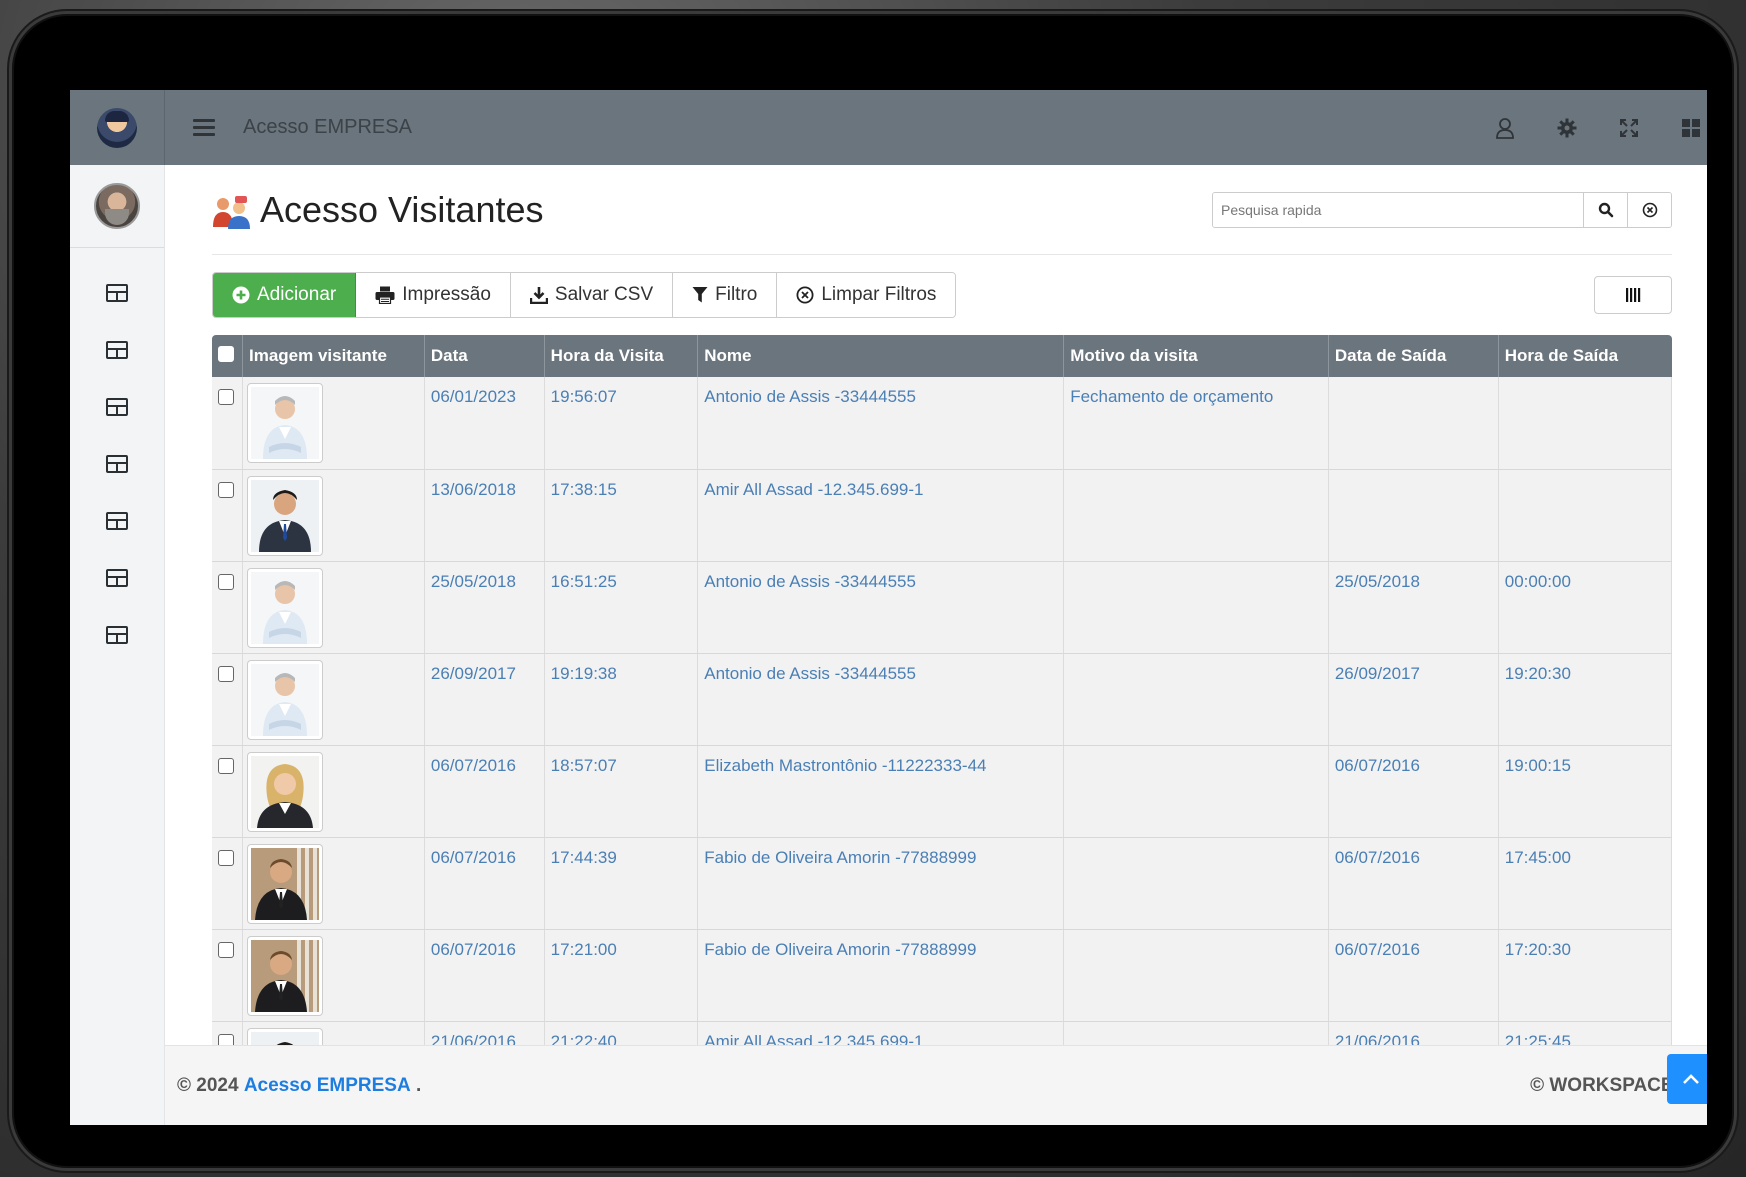 Image resolution: width=1746 pixels, height=1177 pixels. I want to click on cell-data: 26/09/2017, so click(484, 699).